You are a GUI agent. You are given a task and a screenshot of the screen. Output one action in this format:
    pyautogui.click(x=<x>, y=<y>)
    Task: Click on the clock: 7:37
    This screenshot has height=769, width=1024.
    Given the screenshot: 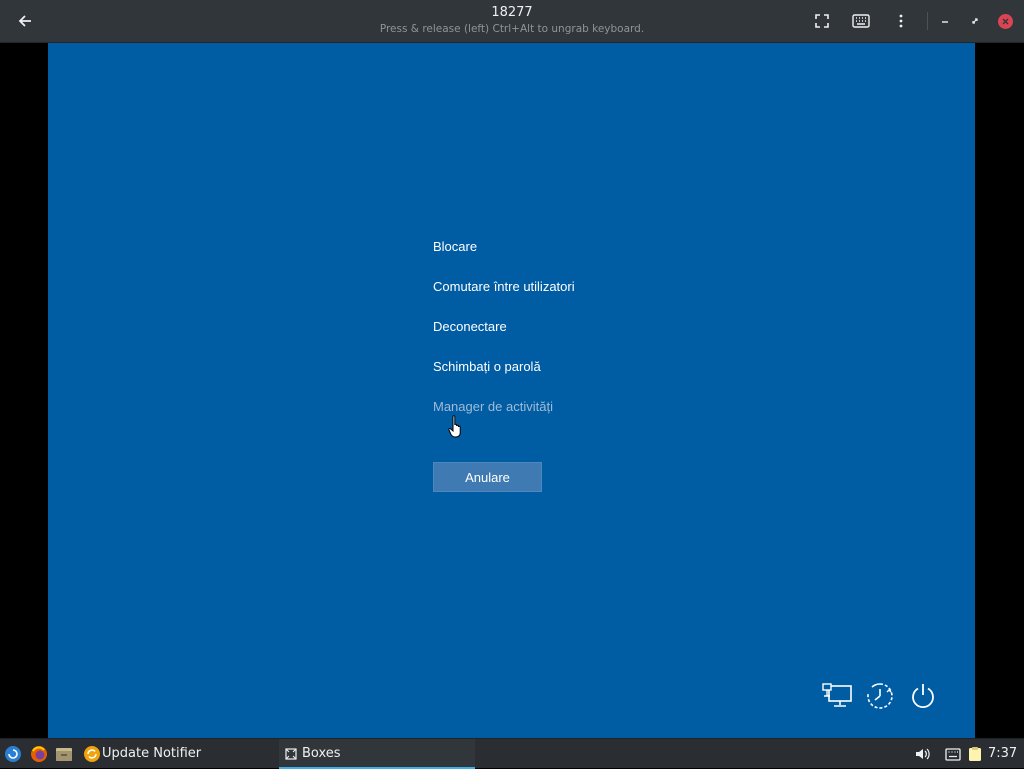 What is the action you would take?
    pyautogui.click(x=1002, y=754)
    